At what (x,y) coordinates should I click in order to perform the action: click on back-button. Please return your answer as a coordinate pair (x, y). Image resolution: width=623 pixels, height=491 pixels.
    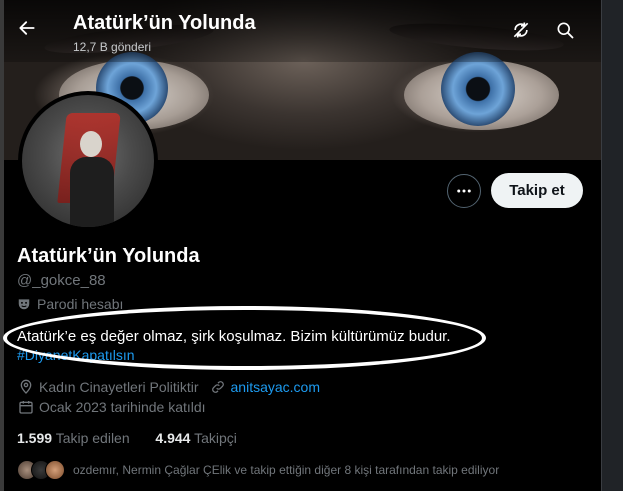
    Looking at the image, I should click on (27, 28).